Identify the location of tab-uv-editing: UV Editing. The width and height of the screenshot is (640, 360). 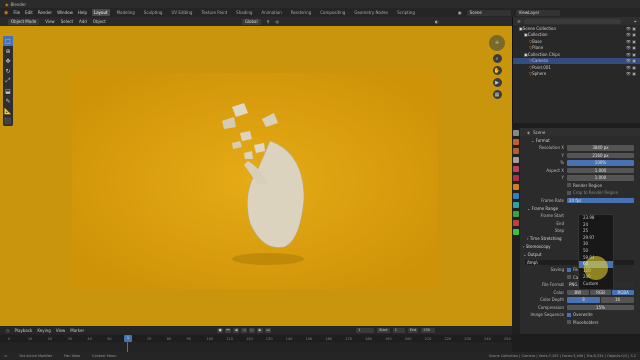
(181, 12).